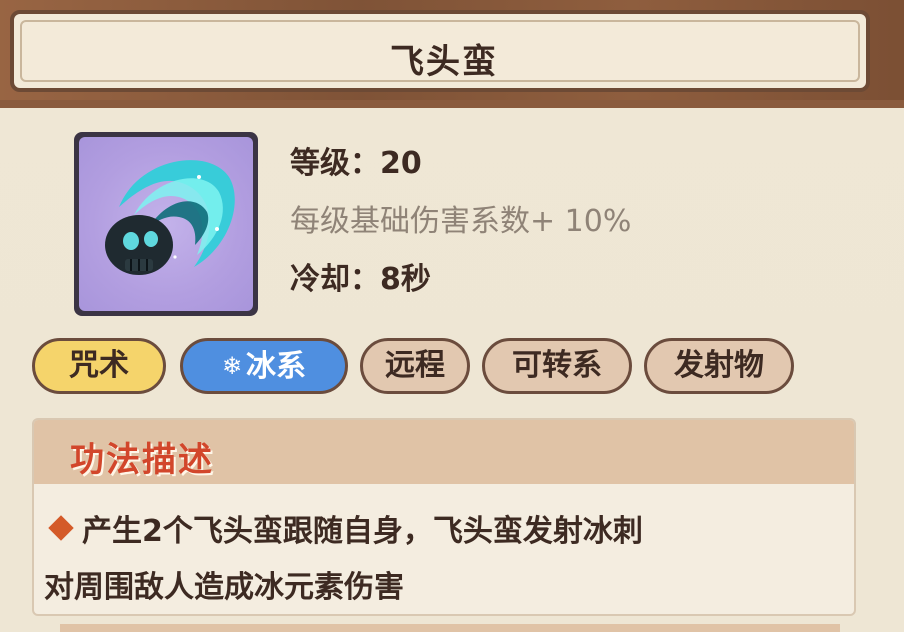  What do you see at coordinates (461, 221) in the screenshot?
I see `skill-growth: 每级基础伤害系数+ 10%` at bounding box center [461, 221].